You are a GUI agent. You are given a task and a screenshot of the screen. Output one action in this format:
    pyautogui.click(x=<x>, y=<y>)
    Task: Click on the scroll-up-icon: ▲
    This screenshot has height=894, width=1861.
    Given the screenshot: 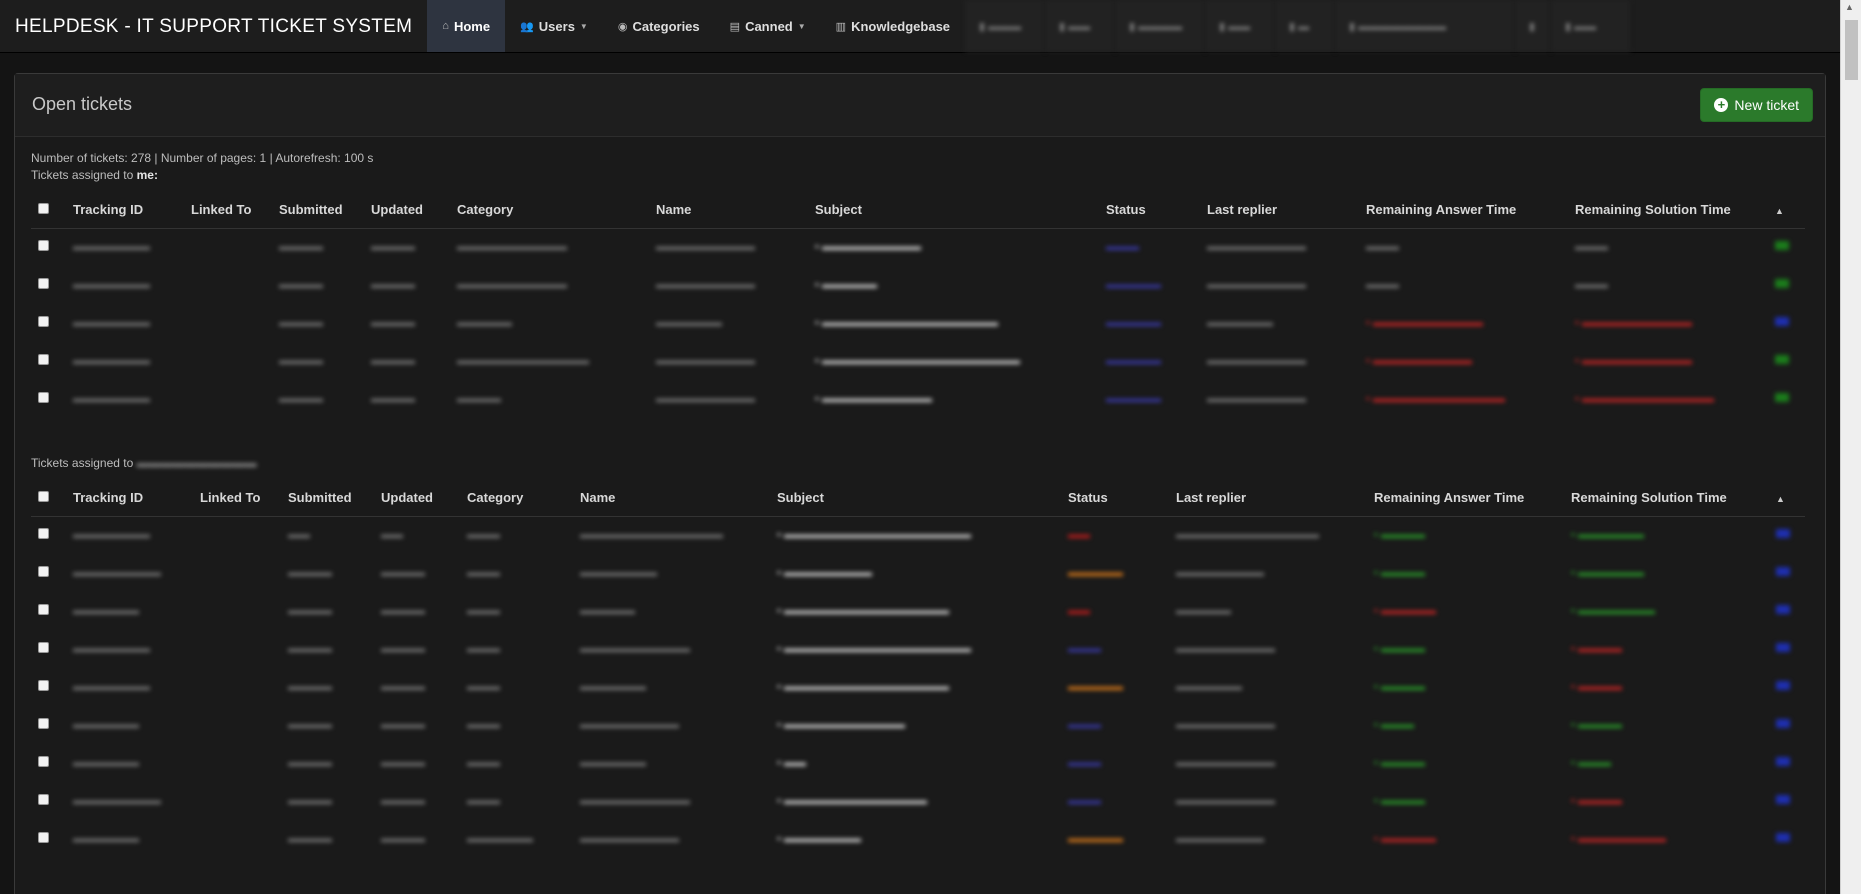 What is the action you would take?
    pyautogui.click(x=1849, y=7)
    